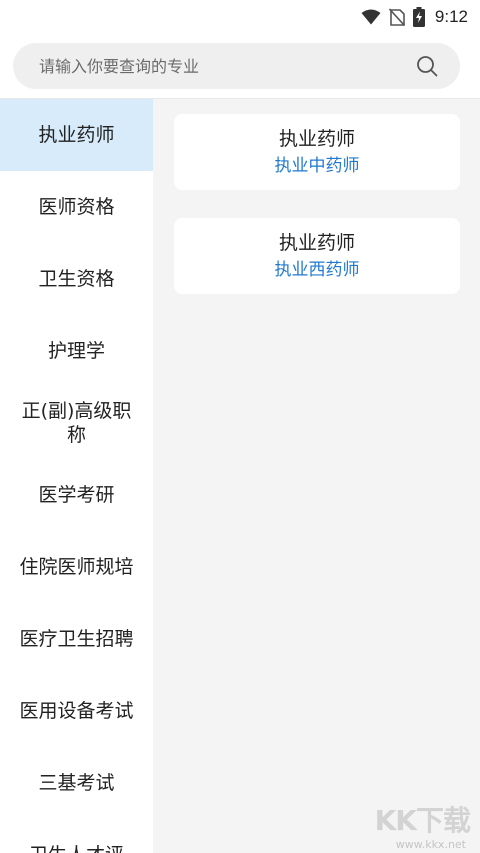  What do you see at coordinates (76, 207) in the screenshot?
I see `sidebar-item-physician-qualification: 医师资格` at bounding box center [76, 207].